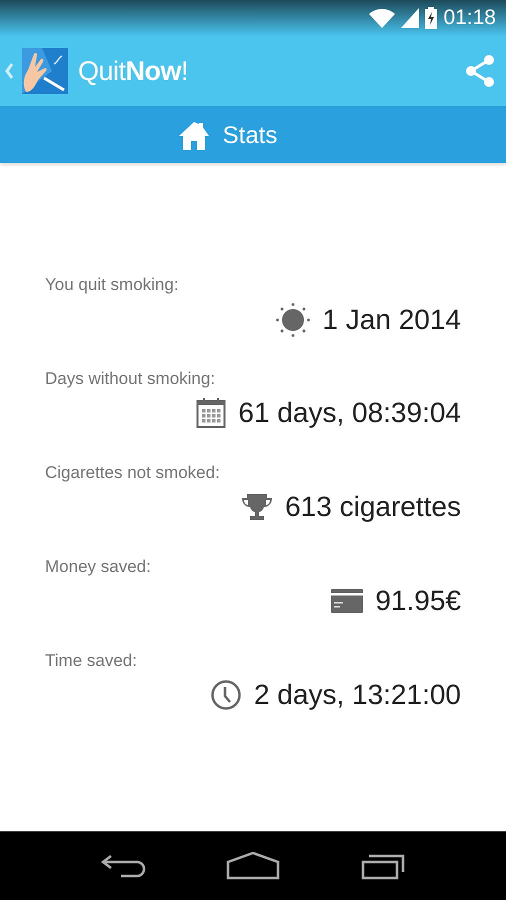 This screenshot has height=900, width=506. Describe the element at coordinates (349, 413) in the screenshot. I see `stat-value: 61 days, 08:39:04` at that location.